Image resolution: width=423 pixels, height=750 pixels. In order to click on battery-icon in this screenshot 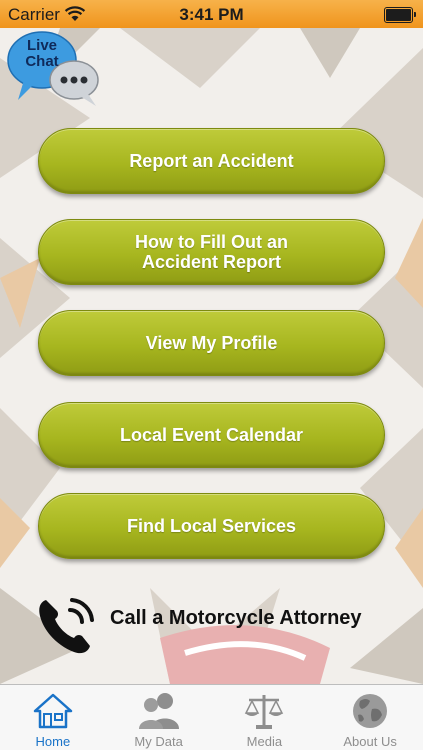, I will do `click(400, 15)`.